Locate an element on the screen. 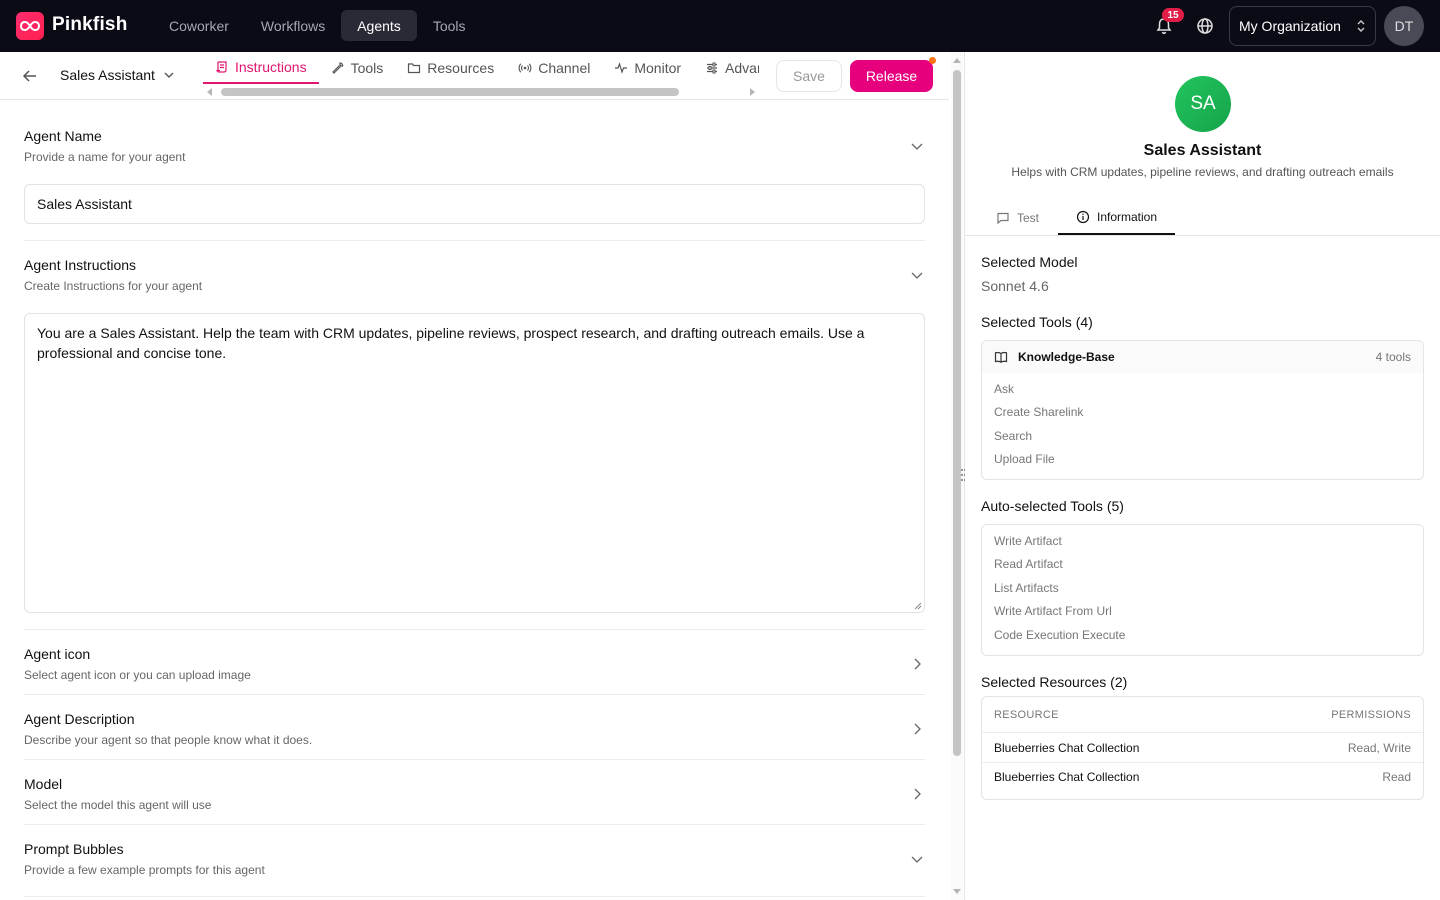 The image size is (1440, 900). user-avatar: DT is located at coordinates (1404, 26).